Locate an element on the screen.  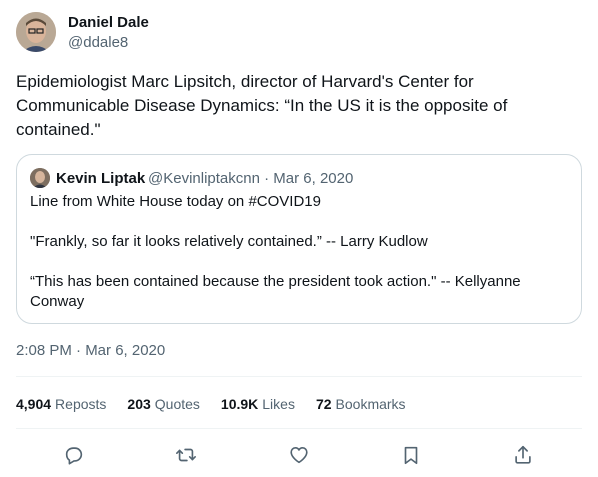
share-button is located at coordinates (523, 455).